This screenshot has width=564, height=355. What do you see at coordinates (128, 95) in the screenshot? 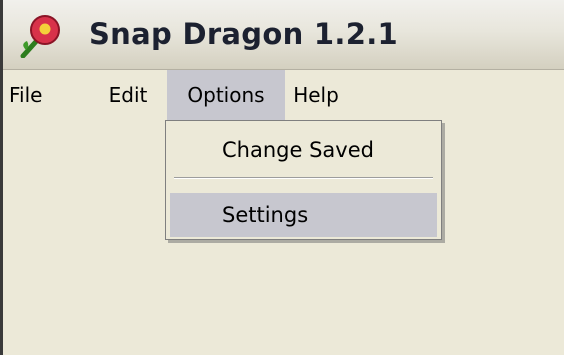
I see `menu-edit: Edit` at bounding box center [128, 95].